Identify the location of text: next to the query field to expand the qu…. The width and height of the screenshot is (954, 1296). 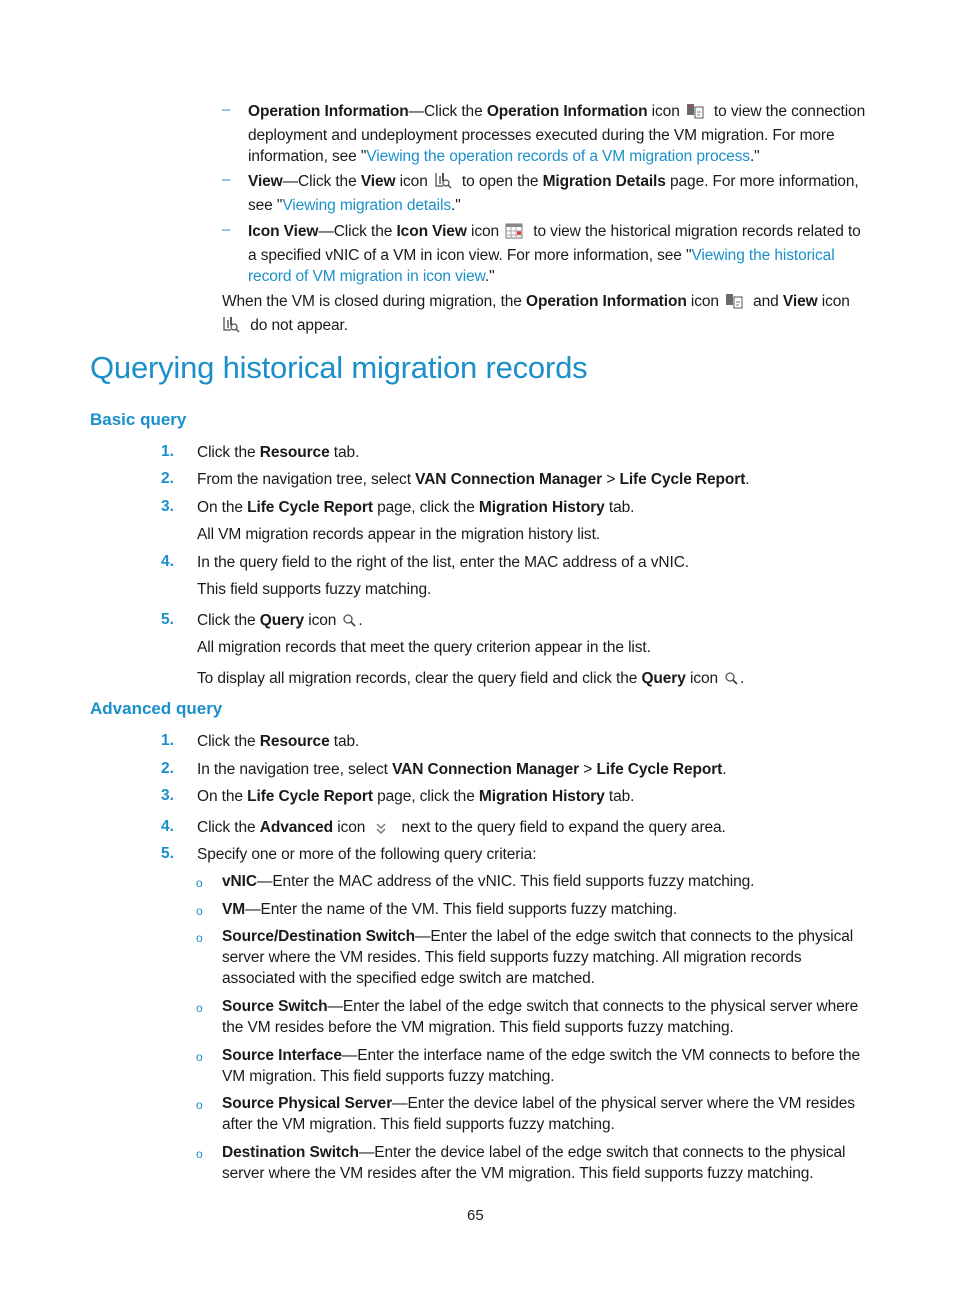
(561, 827).